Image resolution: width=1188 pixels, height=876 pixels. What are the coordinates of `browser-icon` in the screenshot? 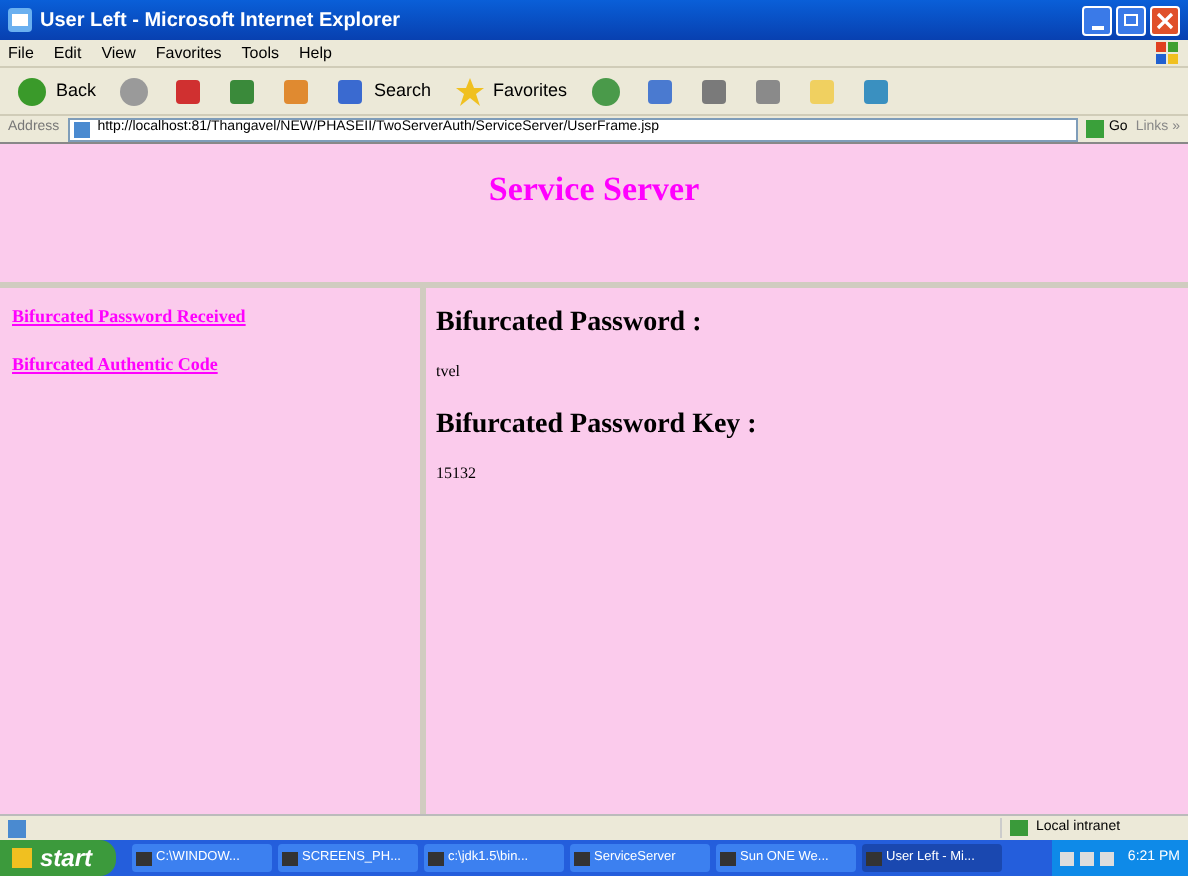 It's located at (20, 20).